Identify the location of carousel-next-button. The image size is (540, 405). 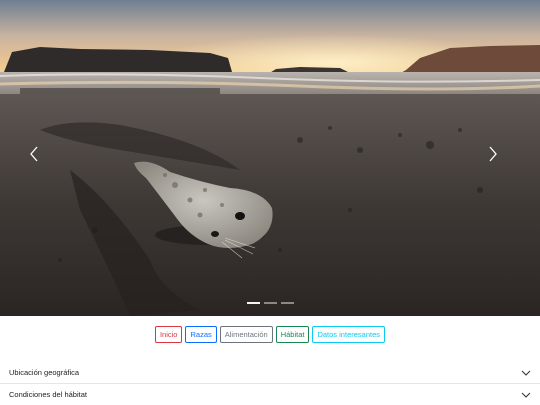
(499, 158).